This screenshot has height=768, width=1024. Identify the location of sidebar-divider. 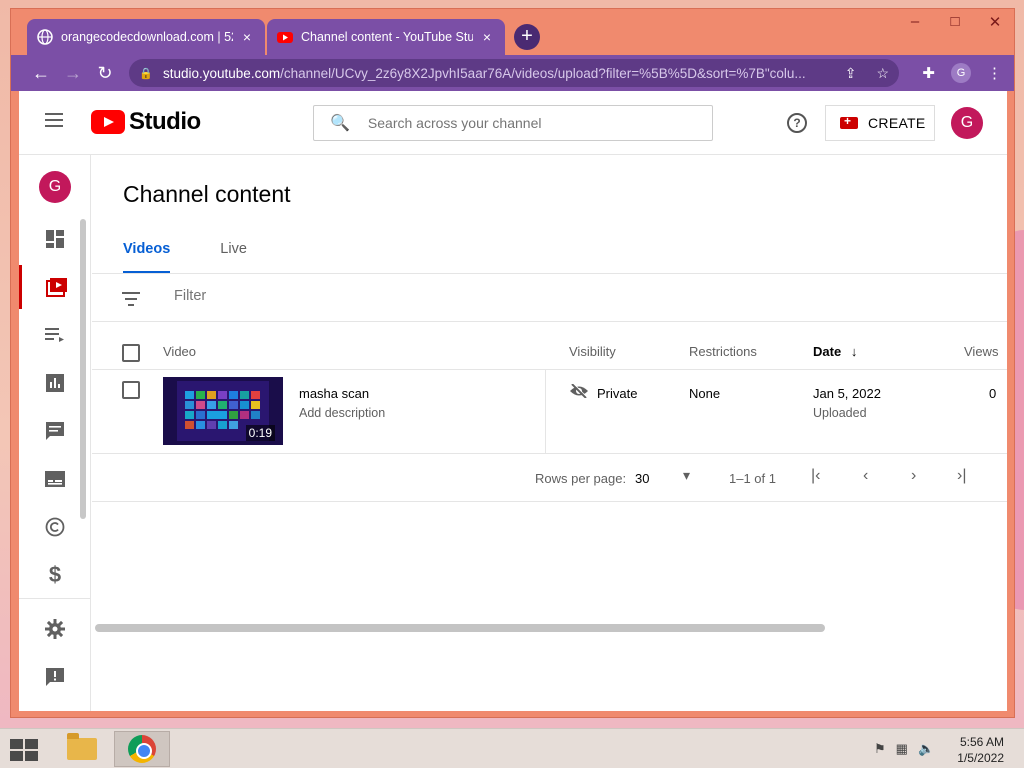
(55, 598).